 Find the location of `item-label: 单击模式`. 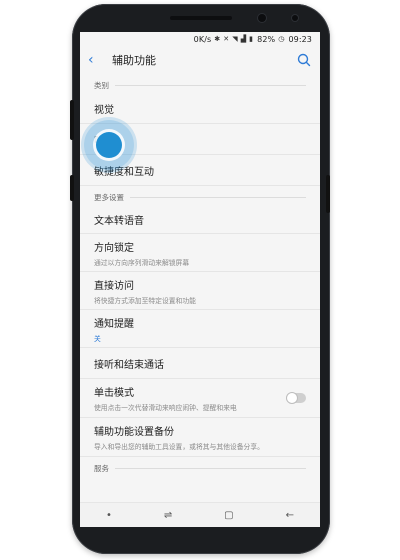

item-label: 单击模式 is located at coordinates (114, 393).